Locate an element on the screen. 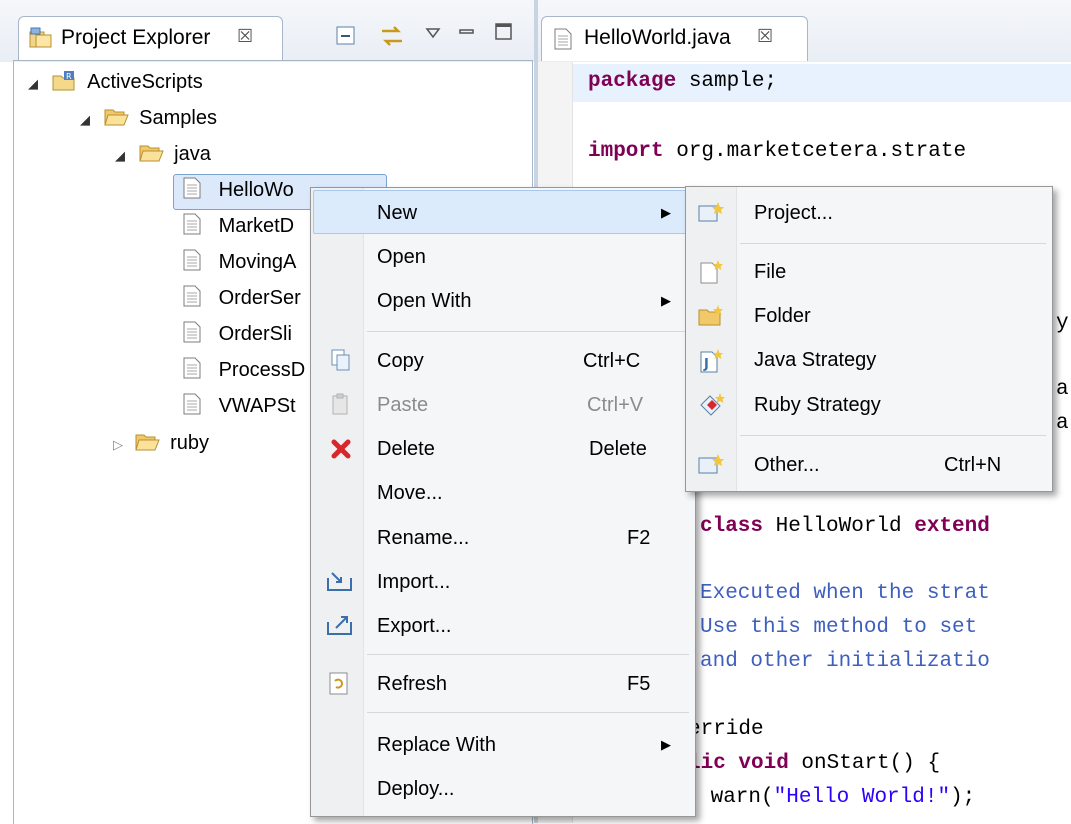  submenu-item-java-strategy: Java Strategy is located at coordinates (894, 360).